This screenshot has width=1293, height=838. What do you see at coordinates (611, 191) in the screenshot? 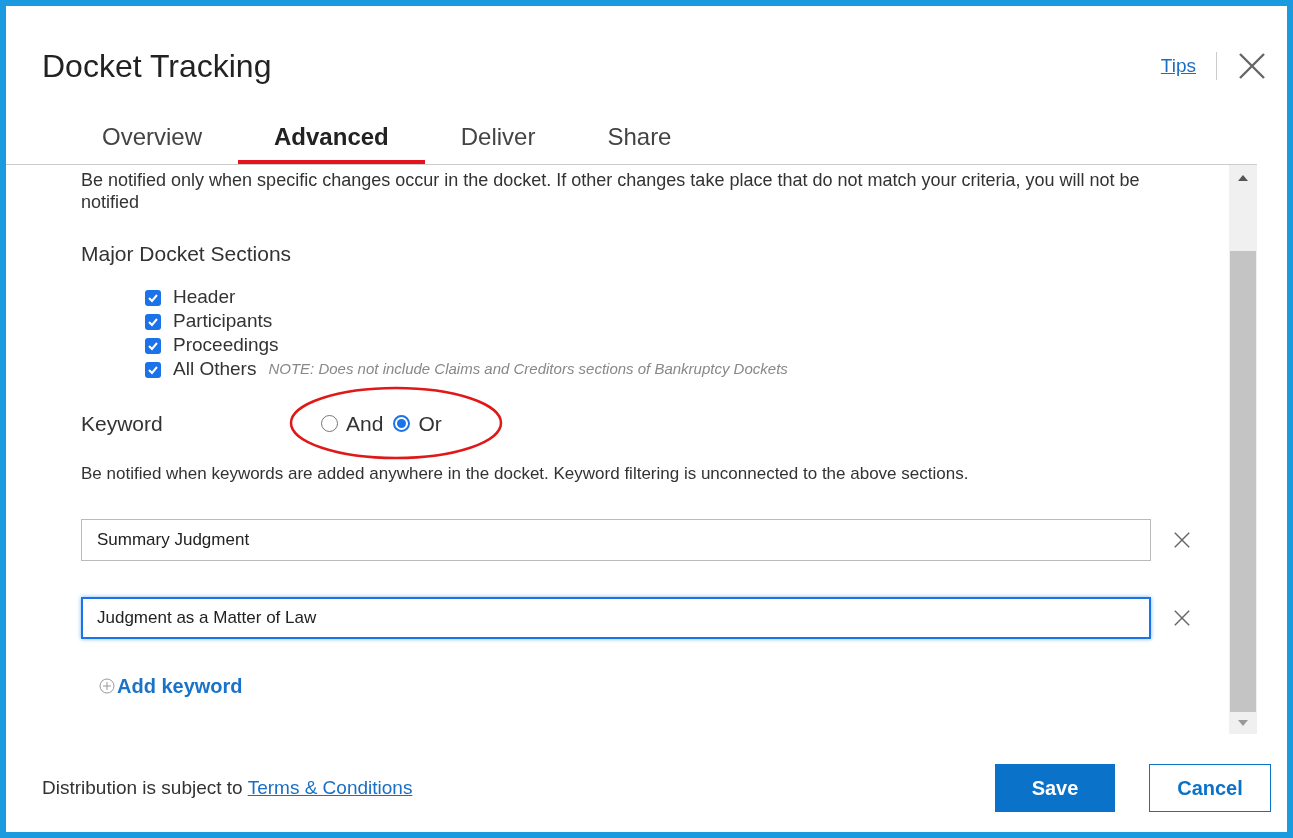
I see `intro-text: Be notified only when specific changes occur in the docket. If other changes take place that do not match your criteria, you will not be notified` at bounding box center [611, 191].